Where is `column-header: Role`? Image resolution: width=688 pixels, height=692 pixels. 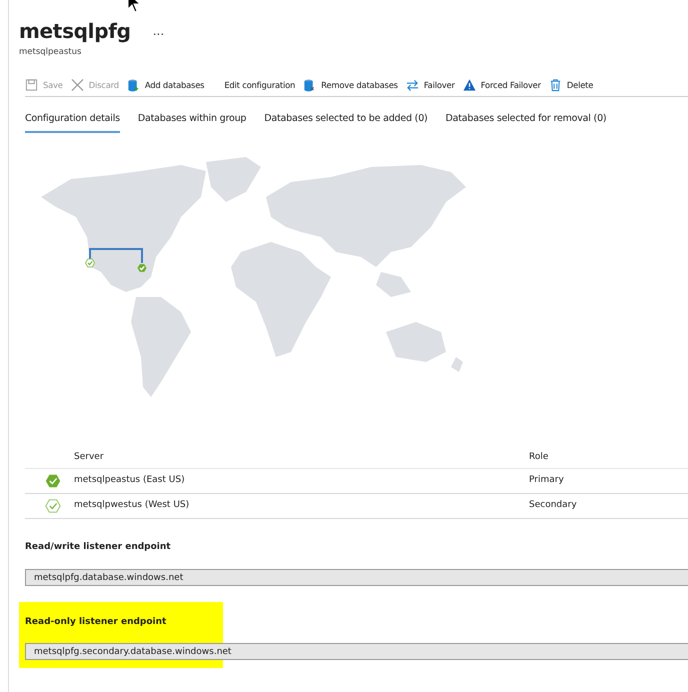
column-header: Role is located at coordinates (538, 457).